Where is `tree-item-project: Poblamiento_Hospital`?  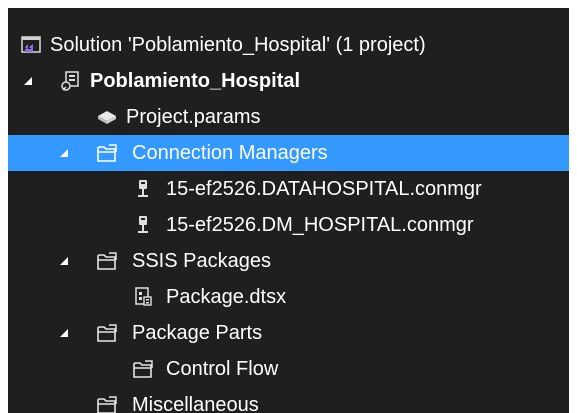 tree-item-project: Poblamiento_Hospital is located at coordinates (288, 81).